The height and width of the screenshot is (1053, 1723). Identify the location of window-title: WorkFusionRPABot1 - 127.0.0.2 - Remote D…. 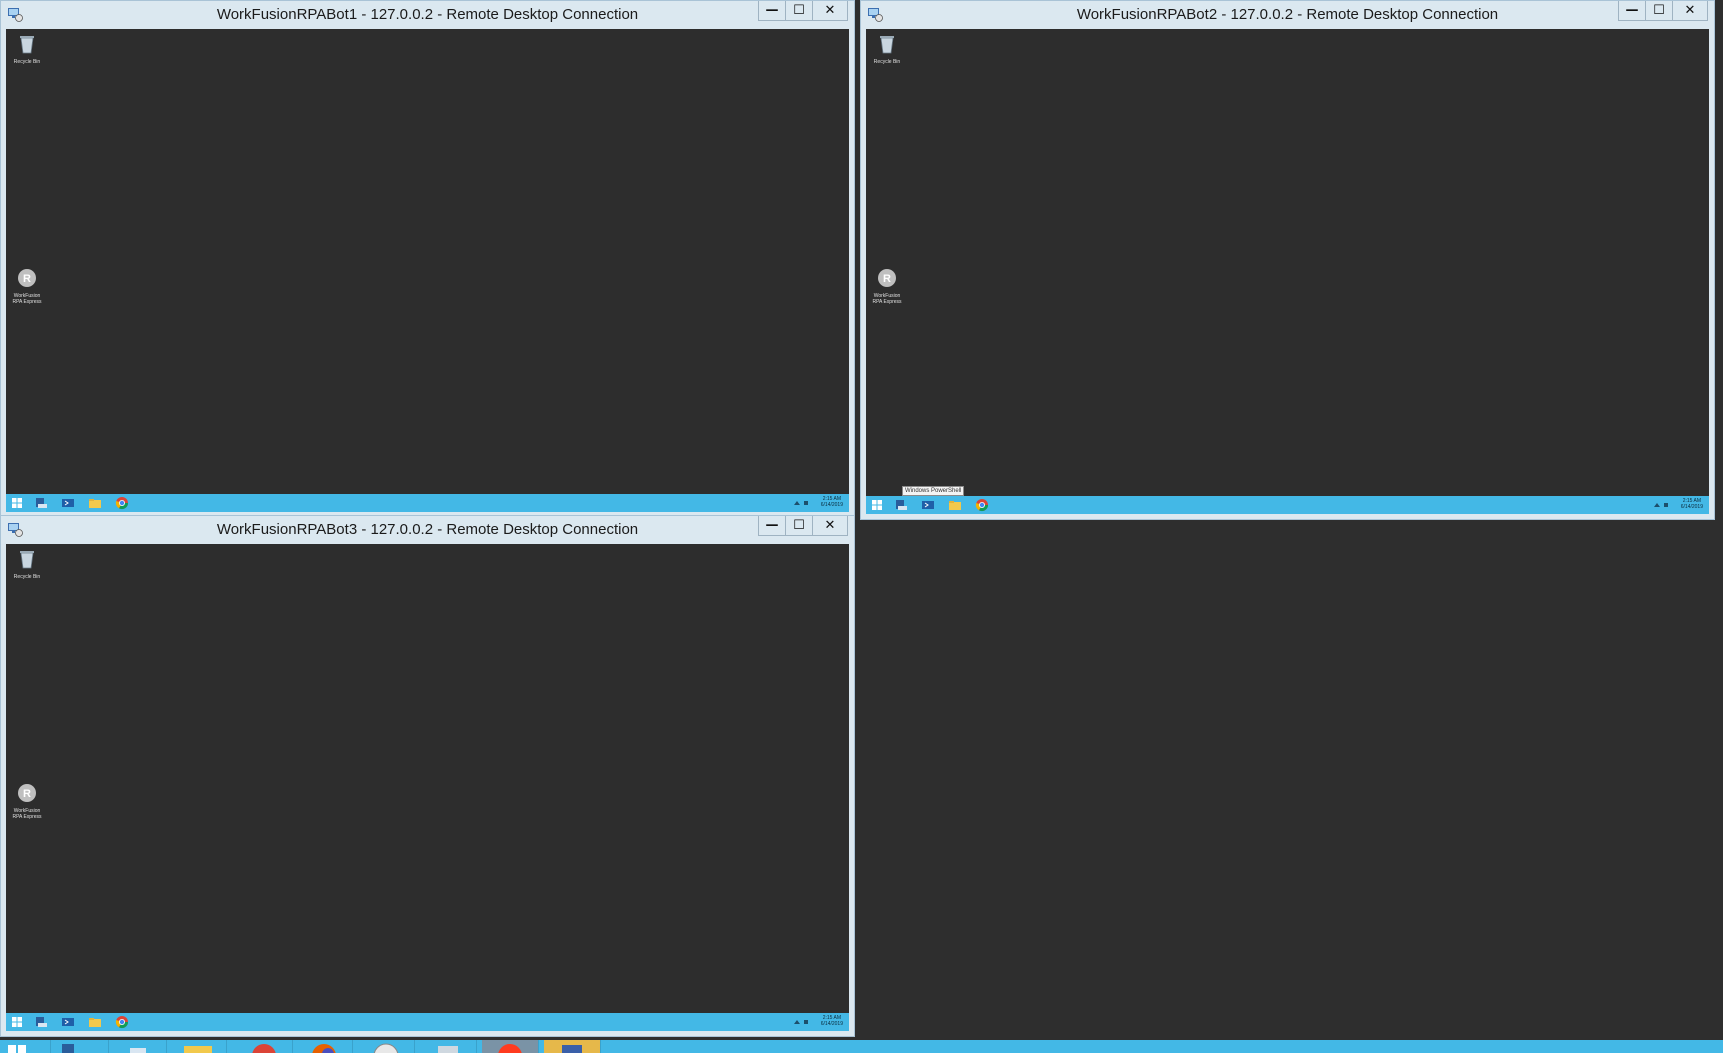
(427, 14).